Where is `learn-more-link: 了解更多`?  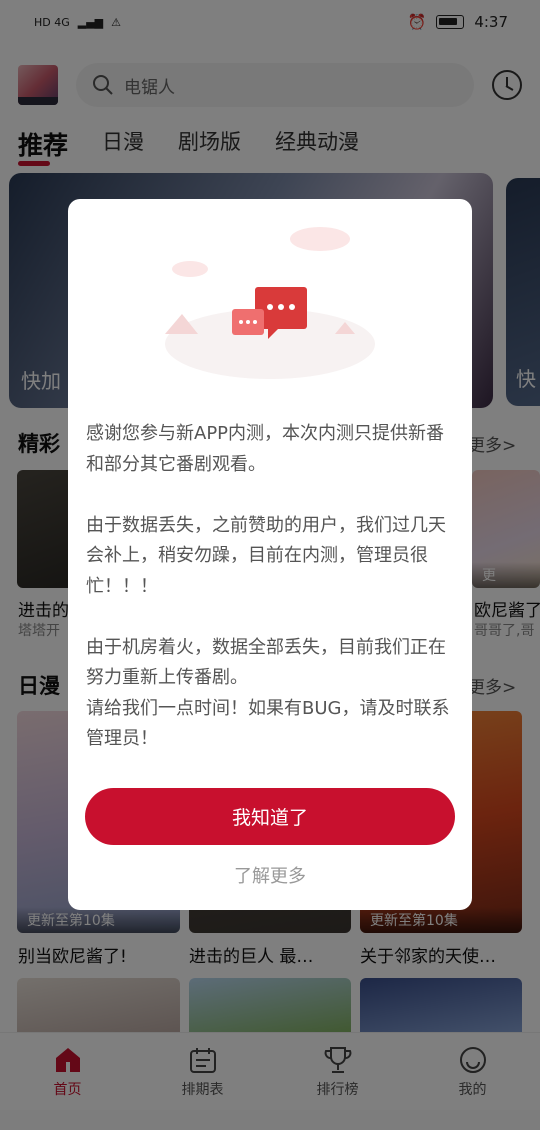
learn-more-link: 了解更多 is located at coordinates (270, 875).